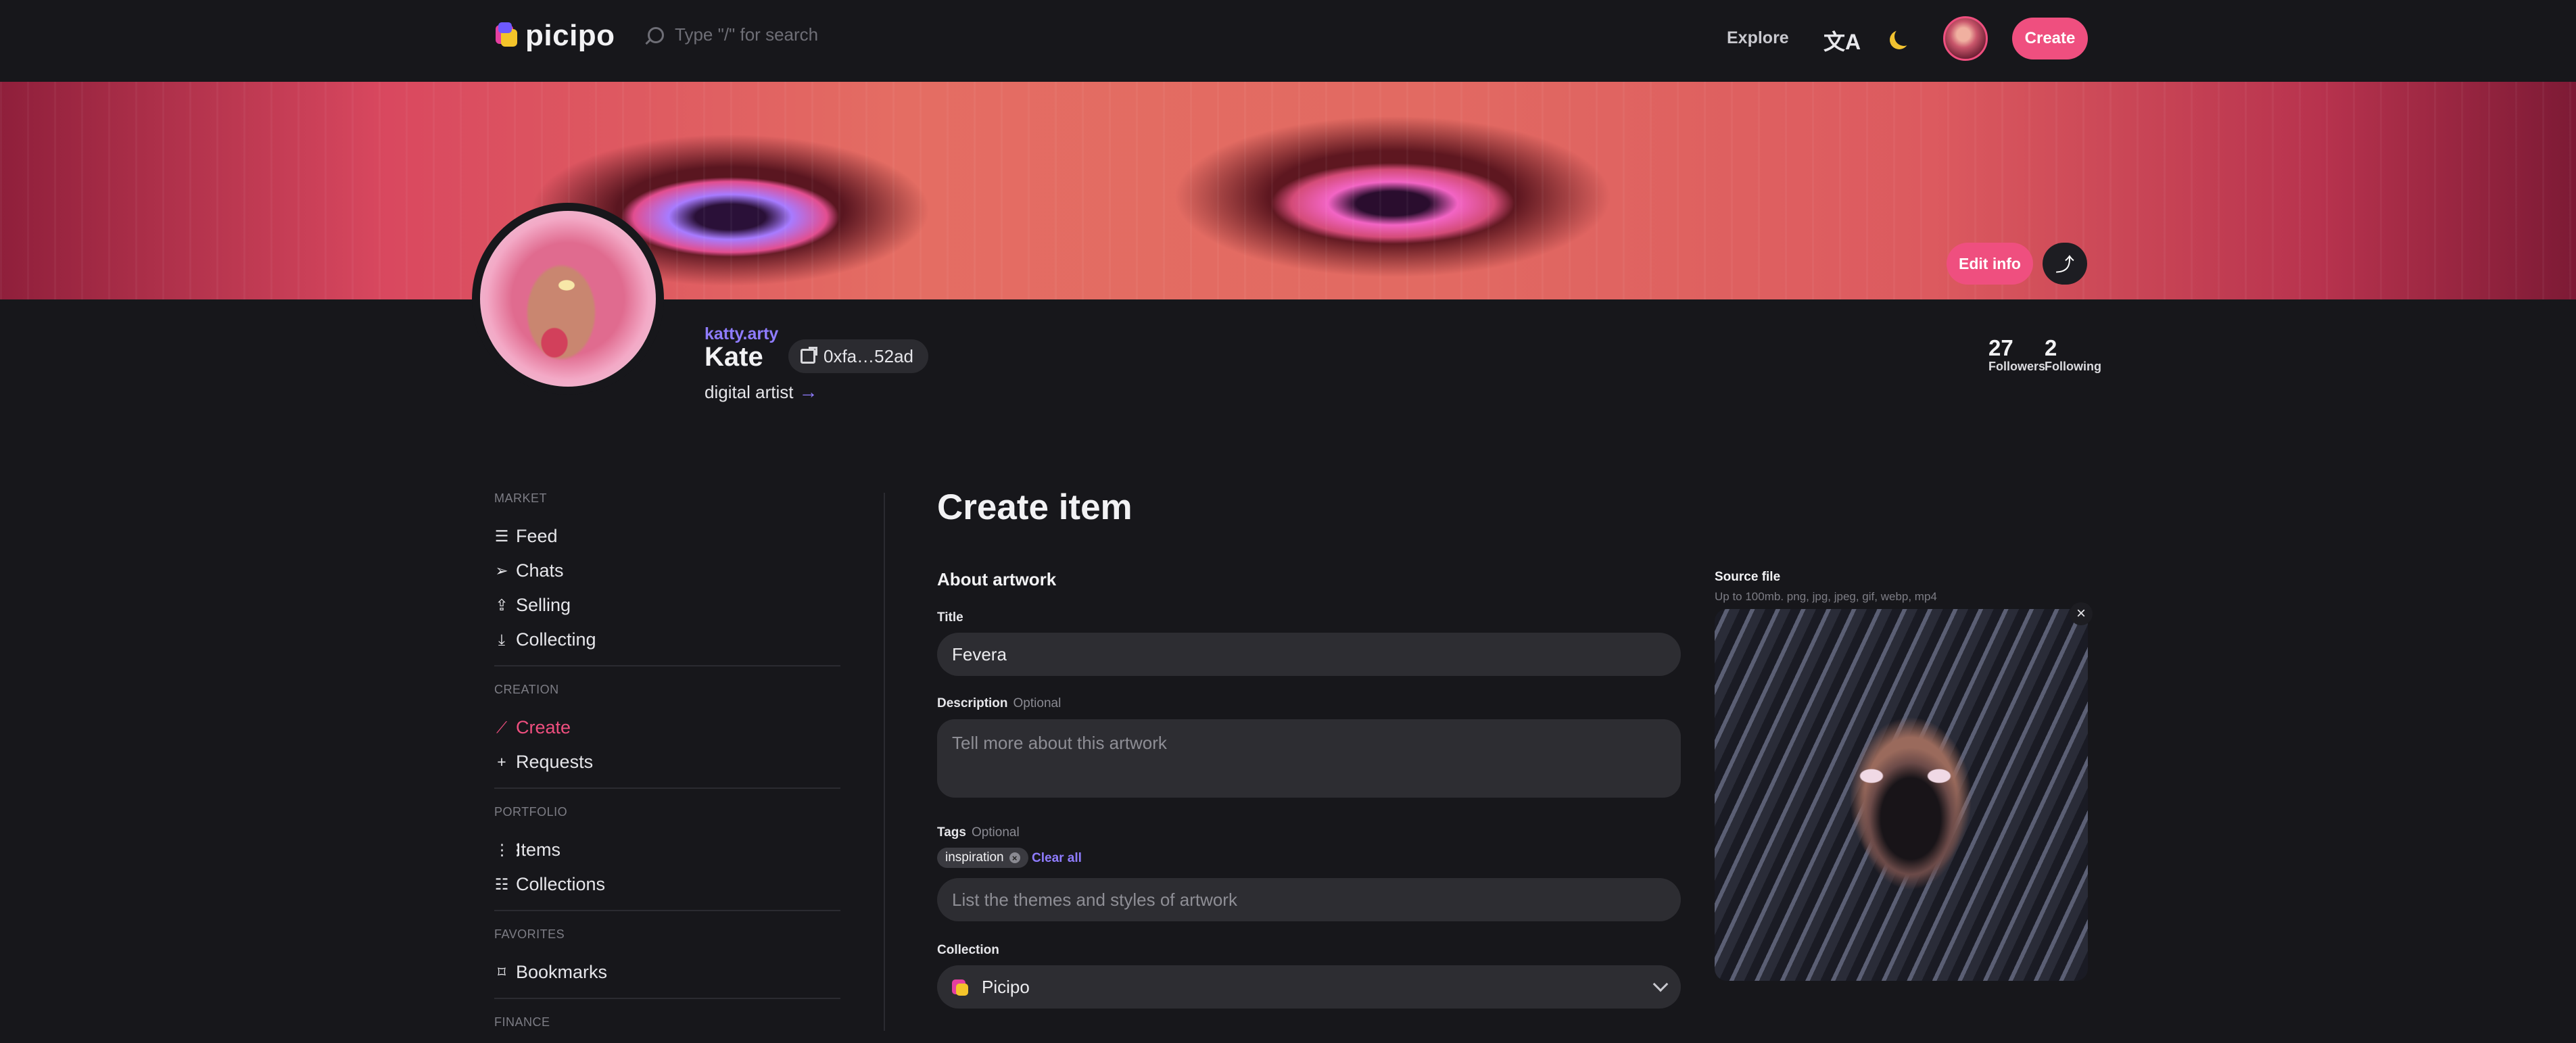 The image size is (2576, 1043). What do you see at coordinates (656, 34) in the screenshot?
I see `search-icon` at bounding box center [656, 34].